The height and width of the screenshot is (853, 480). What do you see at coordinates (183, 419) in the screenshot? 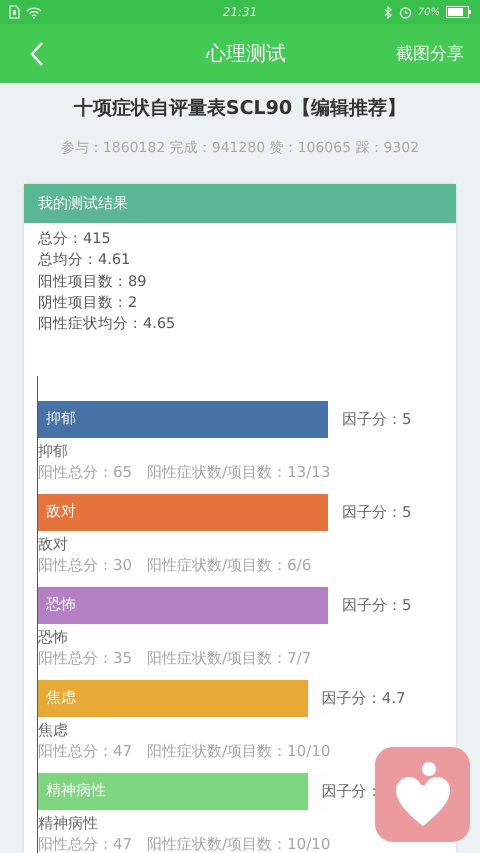
I see `factor-bar: 抑郁` at bounding box center [183, 419].